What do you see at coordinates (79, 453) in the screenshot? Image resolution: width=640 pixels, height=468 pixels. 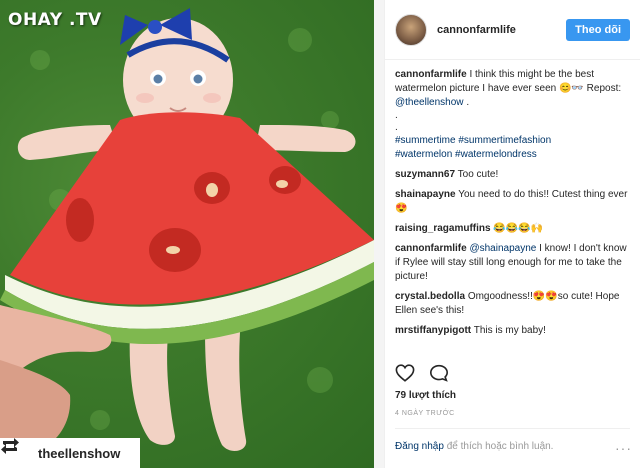 I see `repost-handle: theellenshow` at bounding box center [79, 453].